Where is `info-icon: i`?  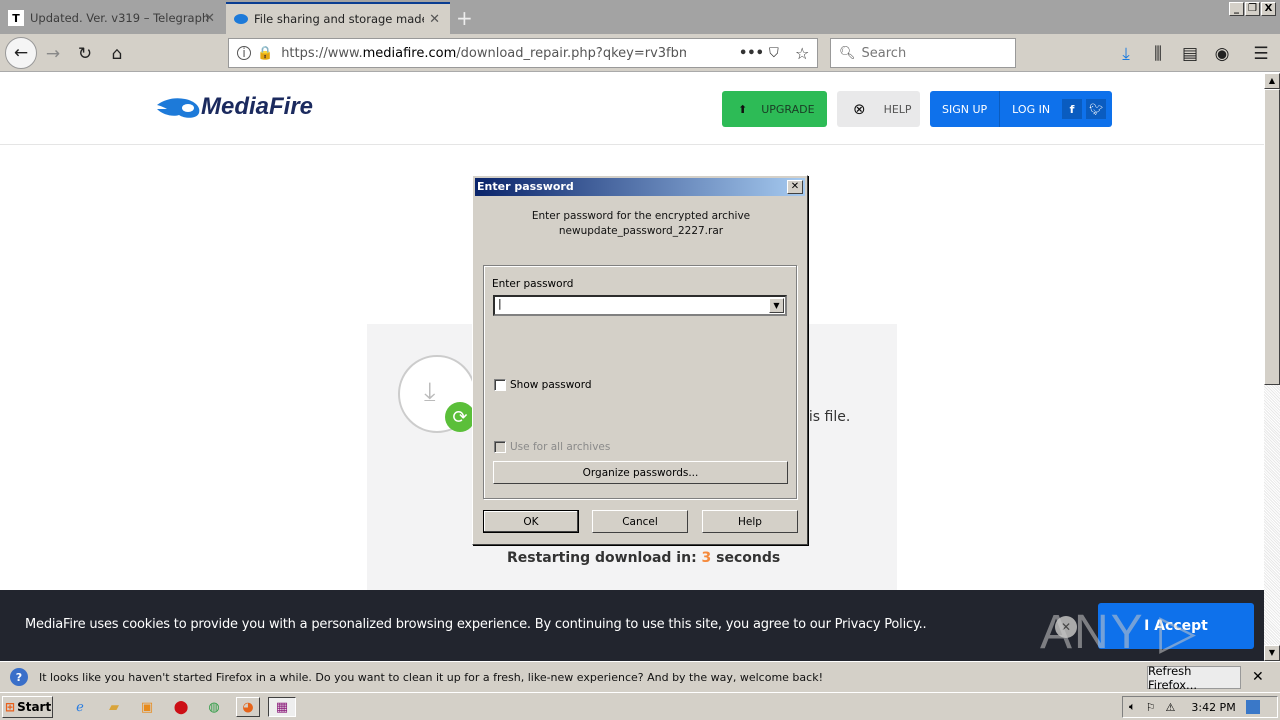
info-icon: i is located at coordinates (244, 53).